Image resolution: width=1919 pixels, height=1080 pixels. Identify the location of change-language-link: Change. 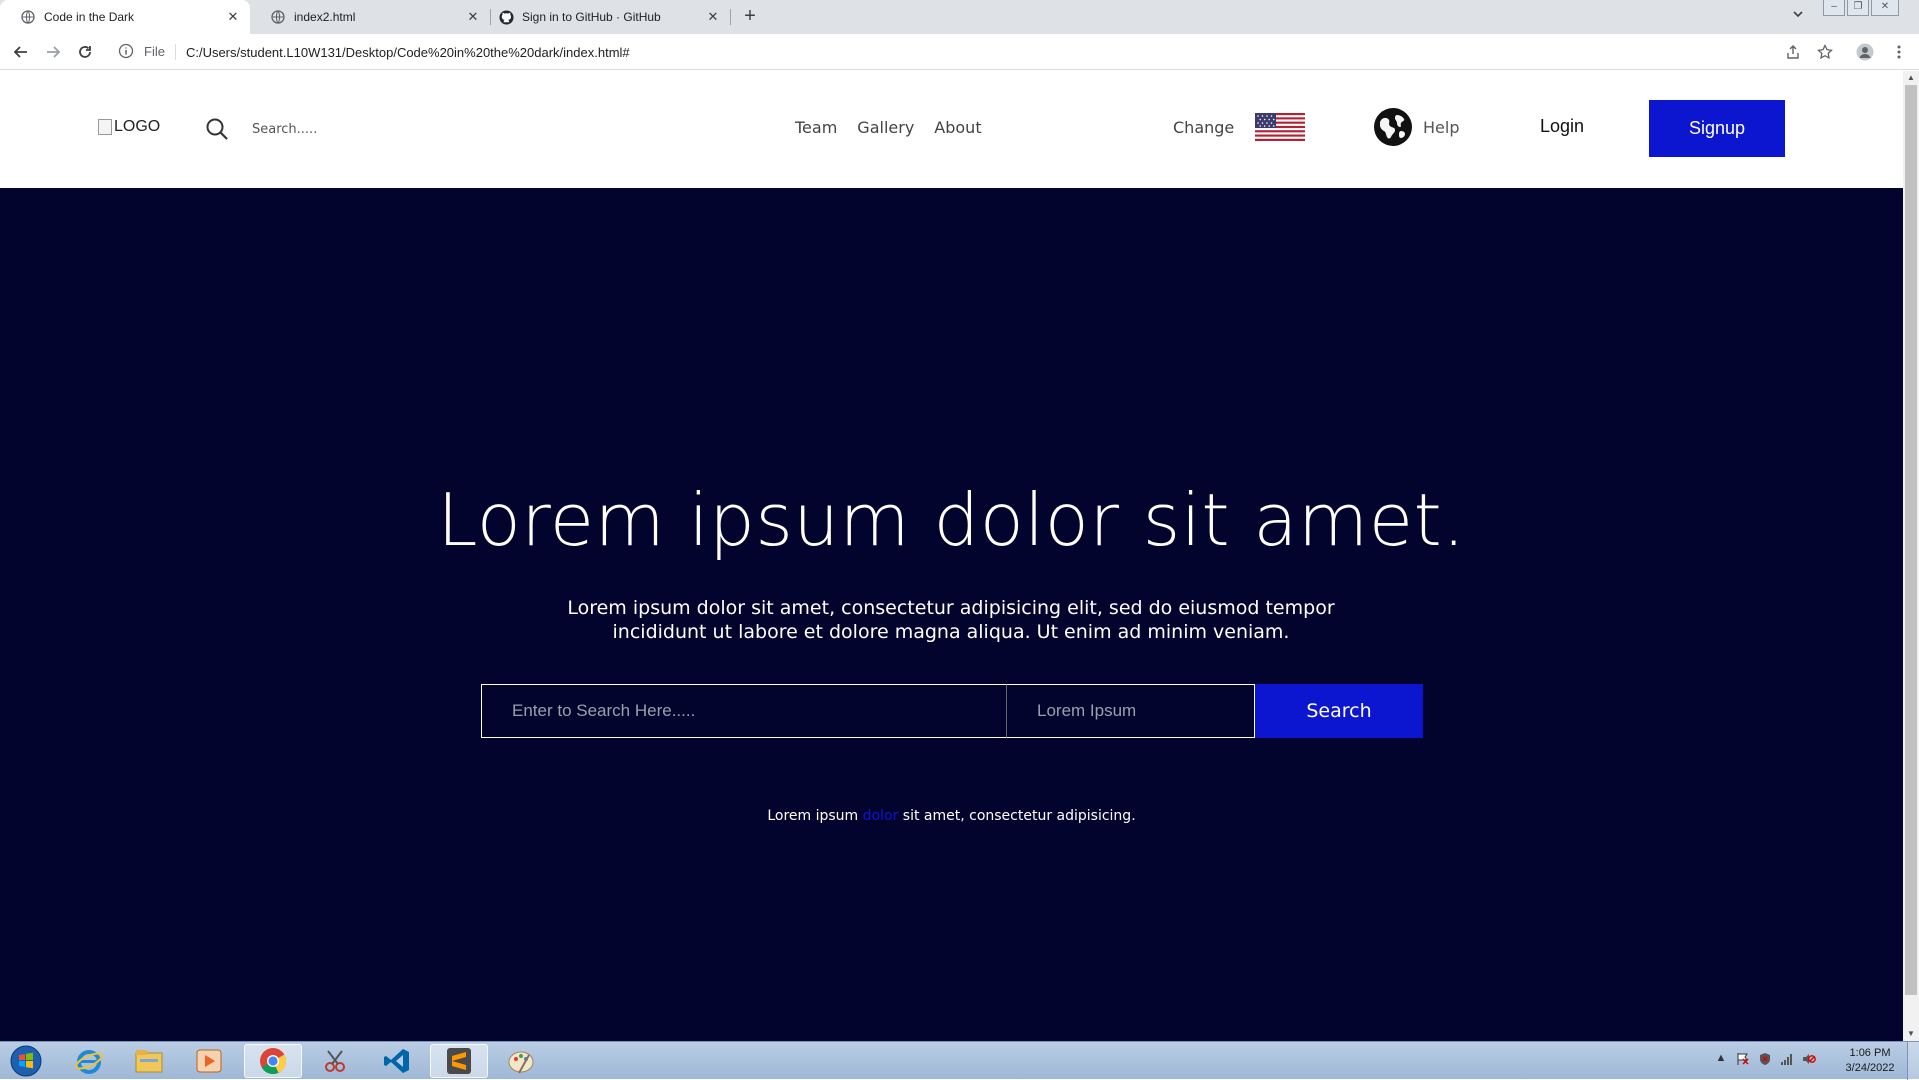
(1203, 127).